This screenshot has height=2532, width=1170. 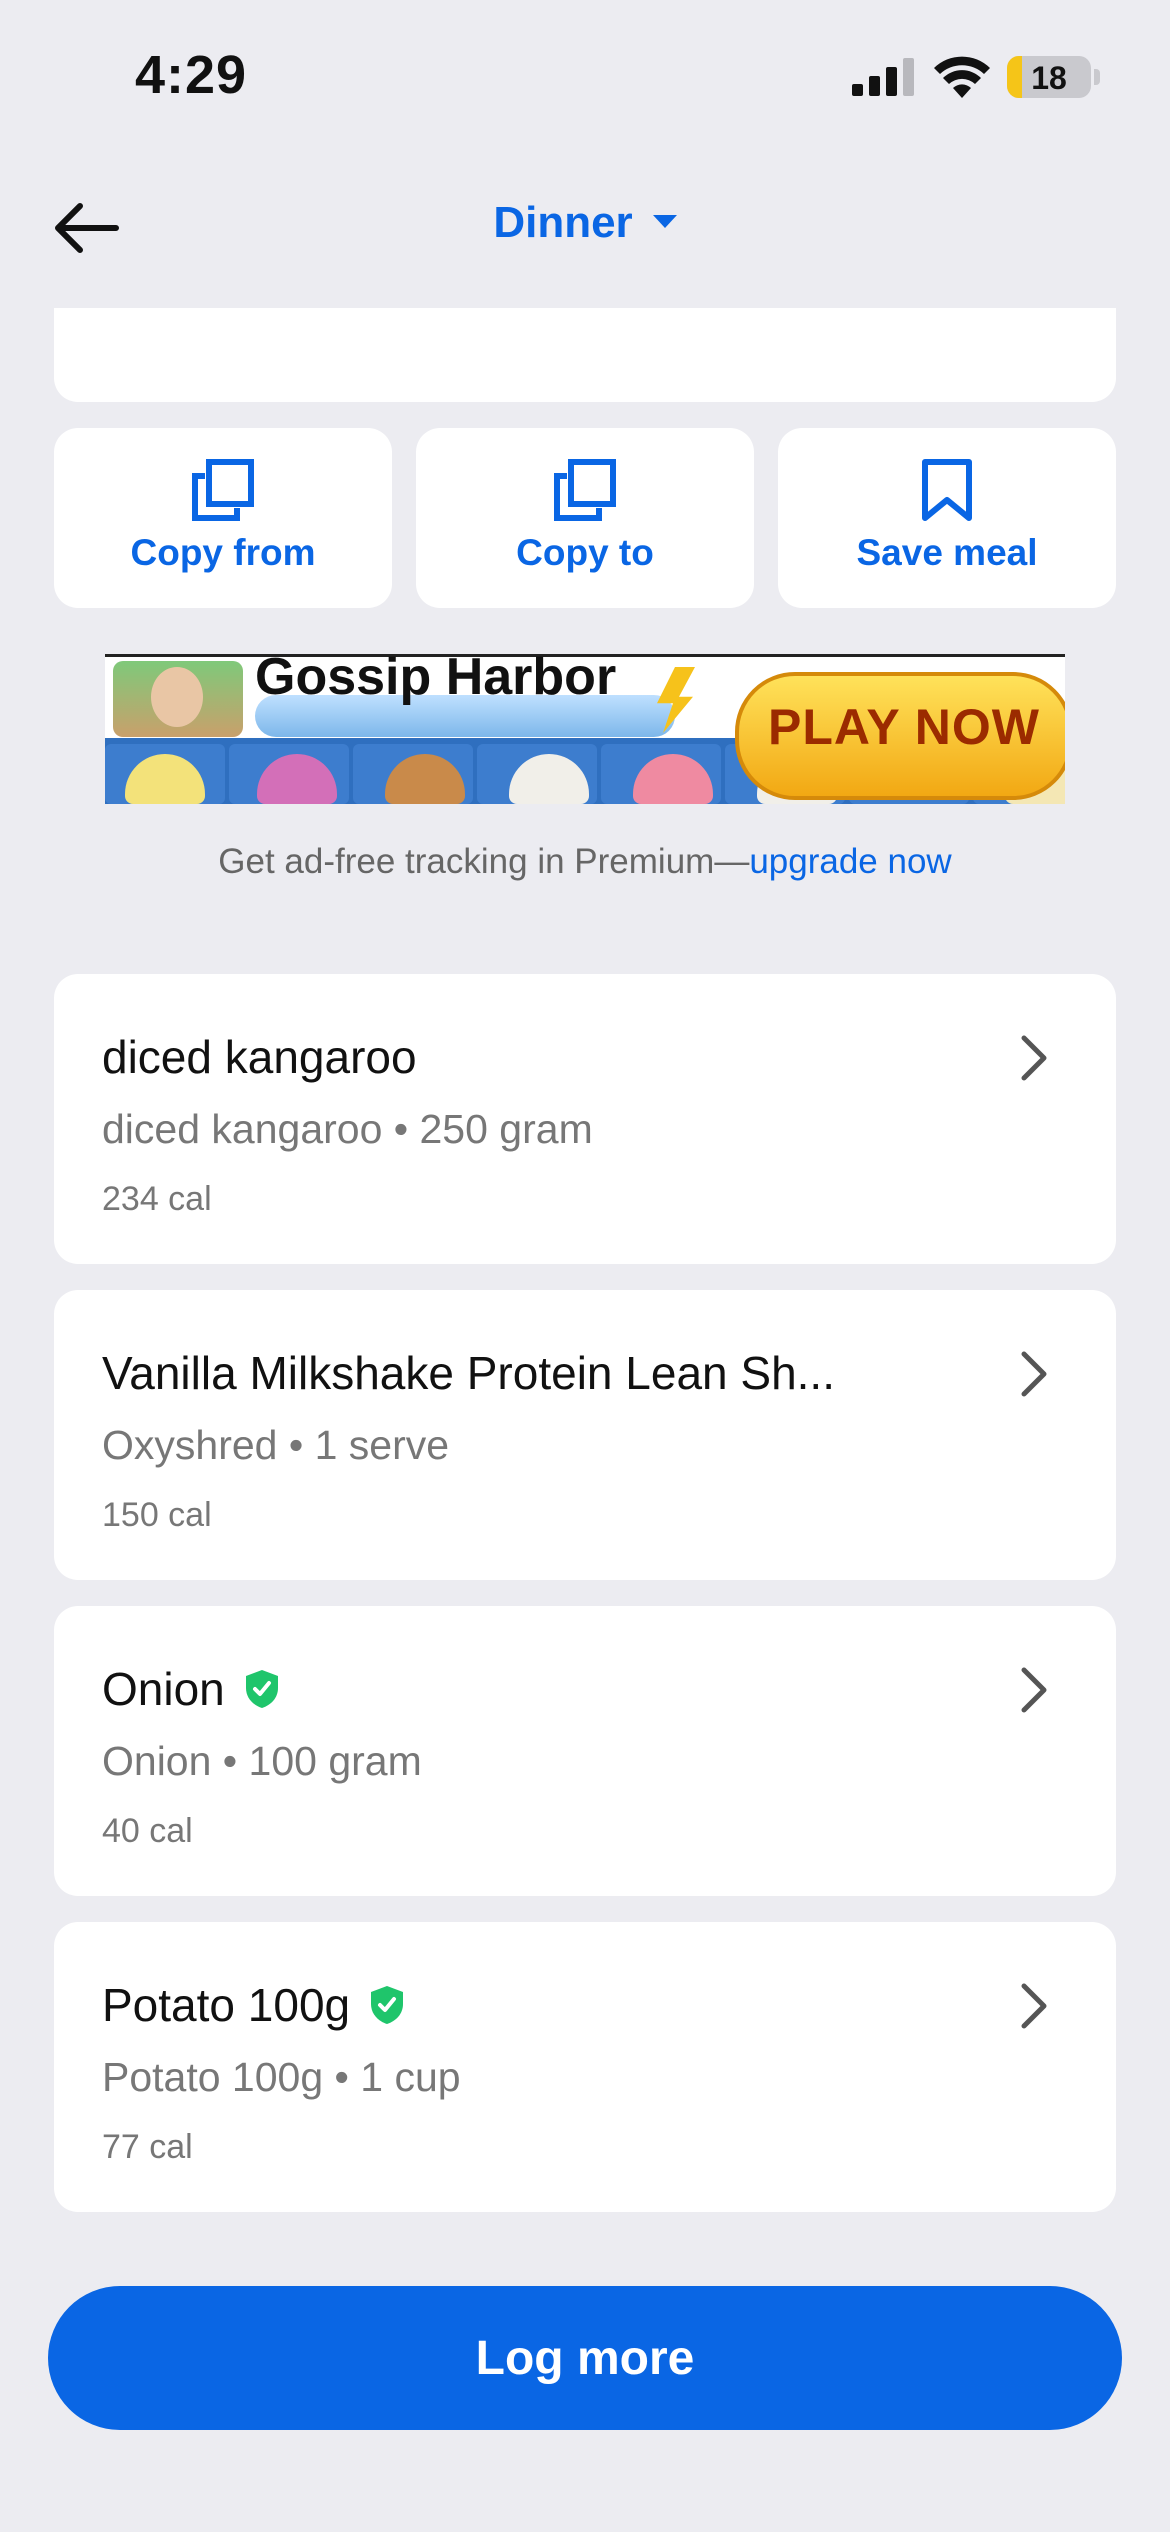 I want to click on copy-to-label: Copy to, so click(x=585, y=552).